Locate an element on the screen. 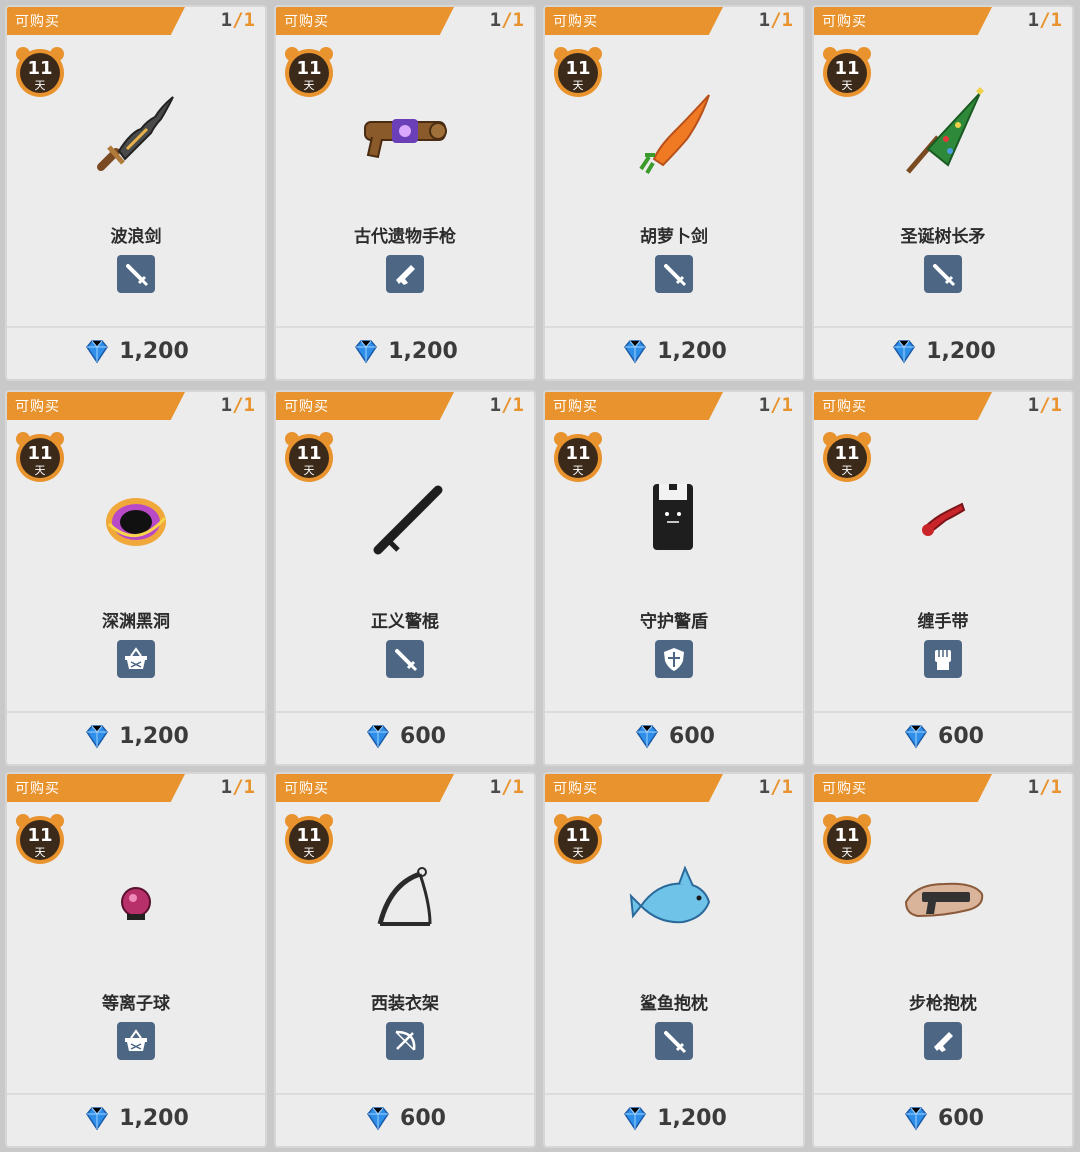 Image resolution: width=1080 pixels, height=1152 pixels. shop-item-card: 可购买 1/1 11 天鲨鱼抱枕 1,200 is located at coordinates (674, 960).